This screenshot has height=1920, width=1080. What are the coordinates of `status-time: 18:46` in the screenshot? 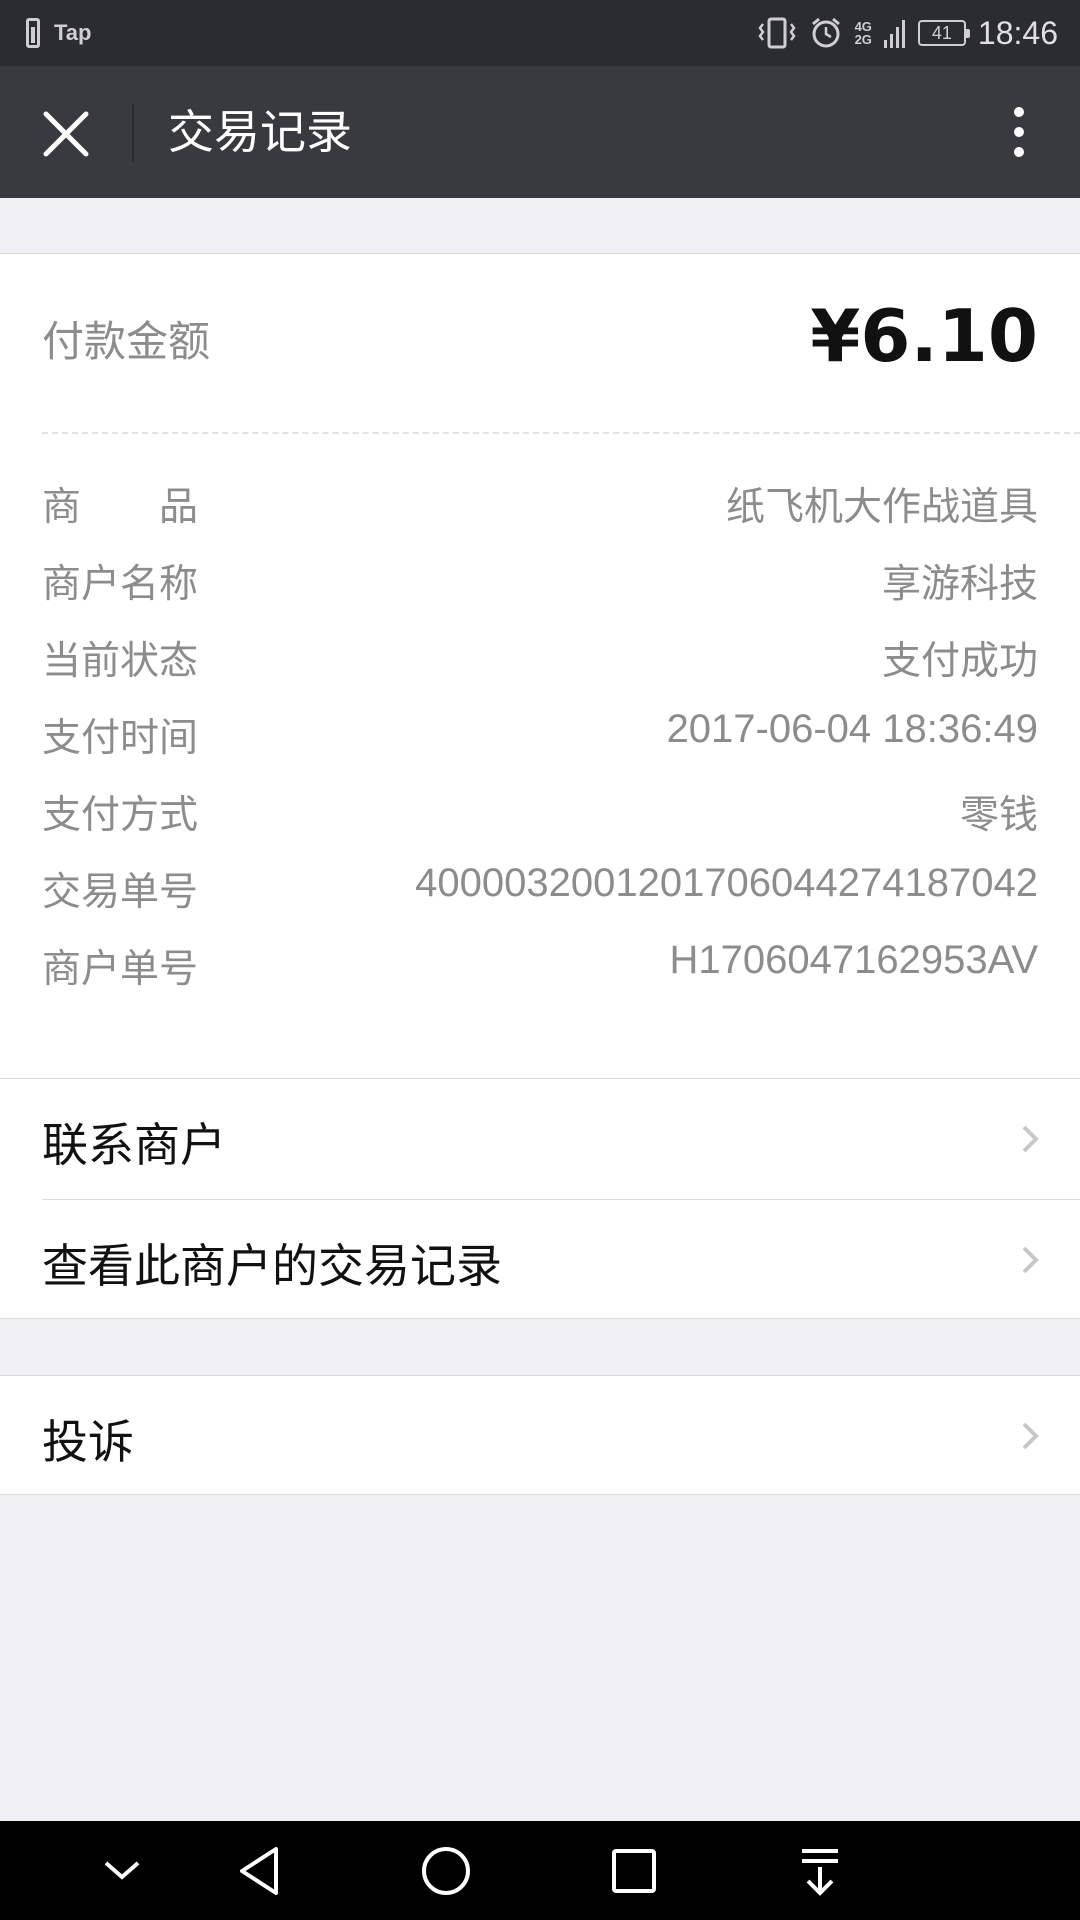 It's located at (1017, 32).